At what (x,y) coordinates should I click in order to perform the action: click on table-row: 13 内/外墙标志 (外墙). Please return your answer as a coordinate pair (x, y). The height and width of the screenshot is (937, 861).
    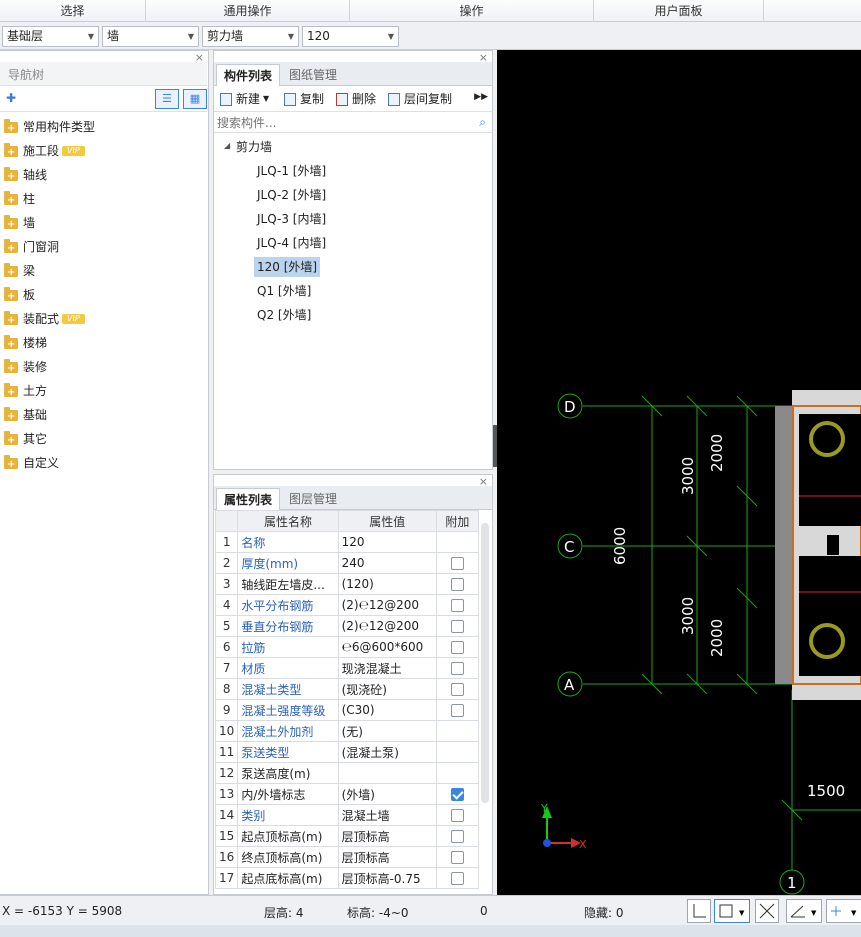
    Looking at the image, I should click on (347, 794).